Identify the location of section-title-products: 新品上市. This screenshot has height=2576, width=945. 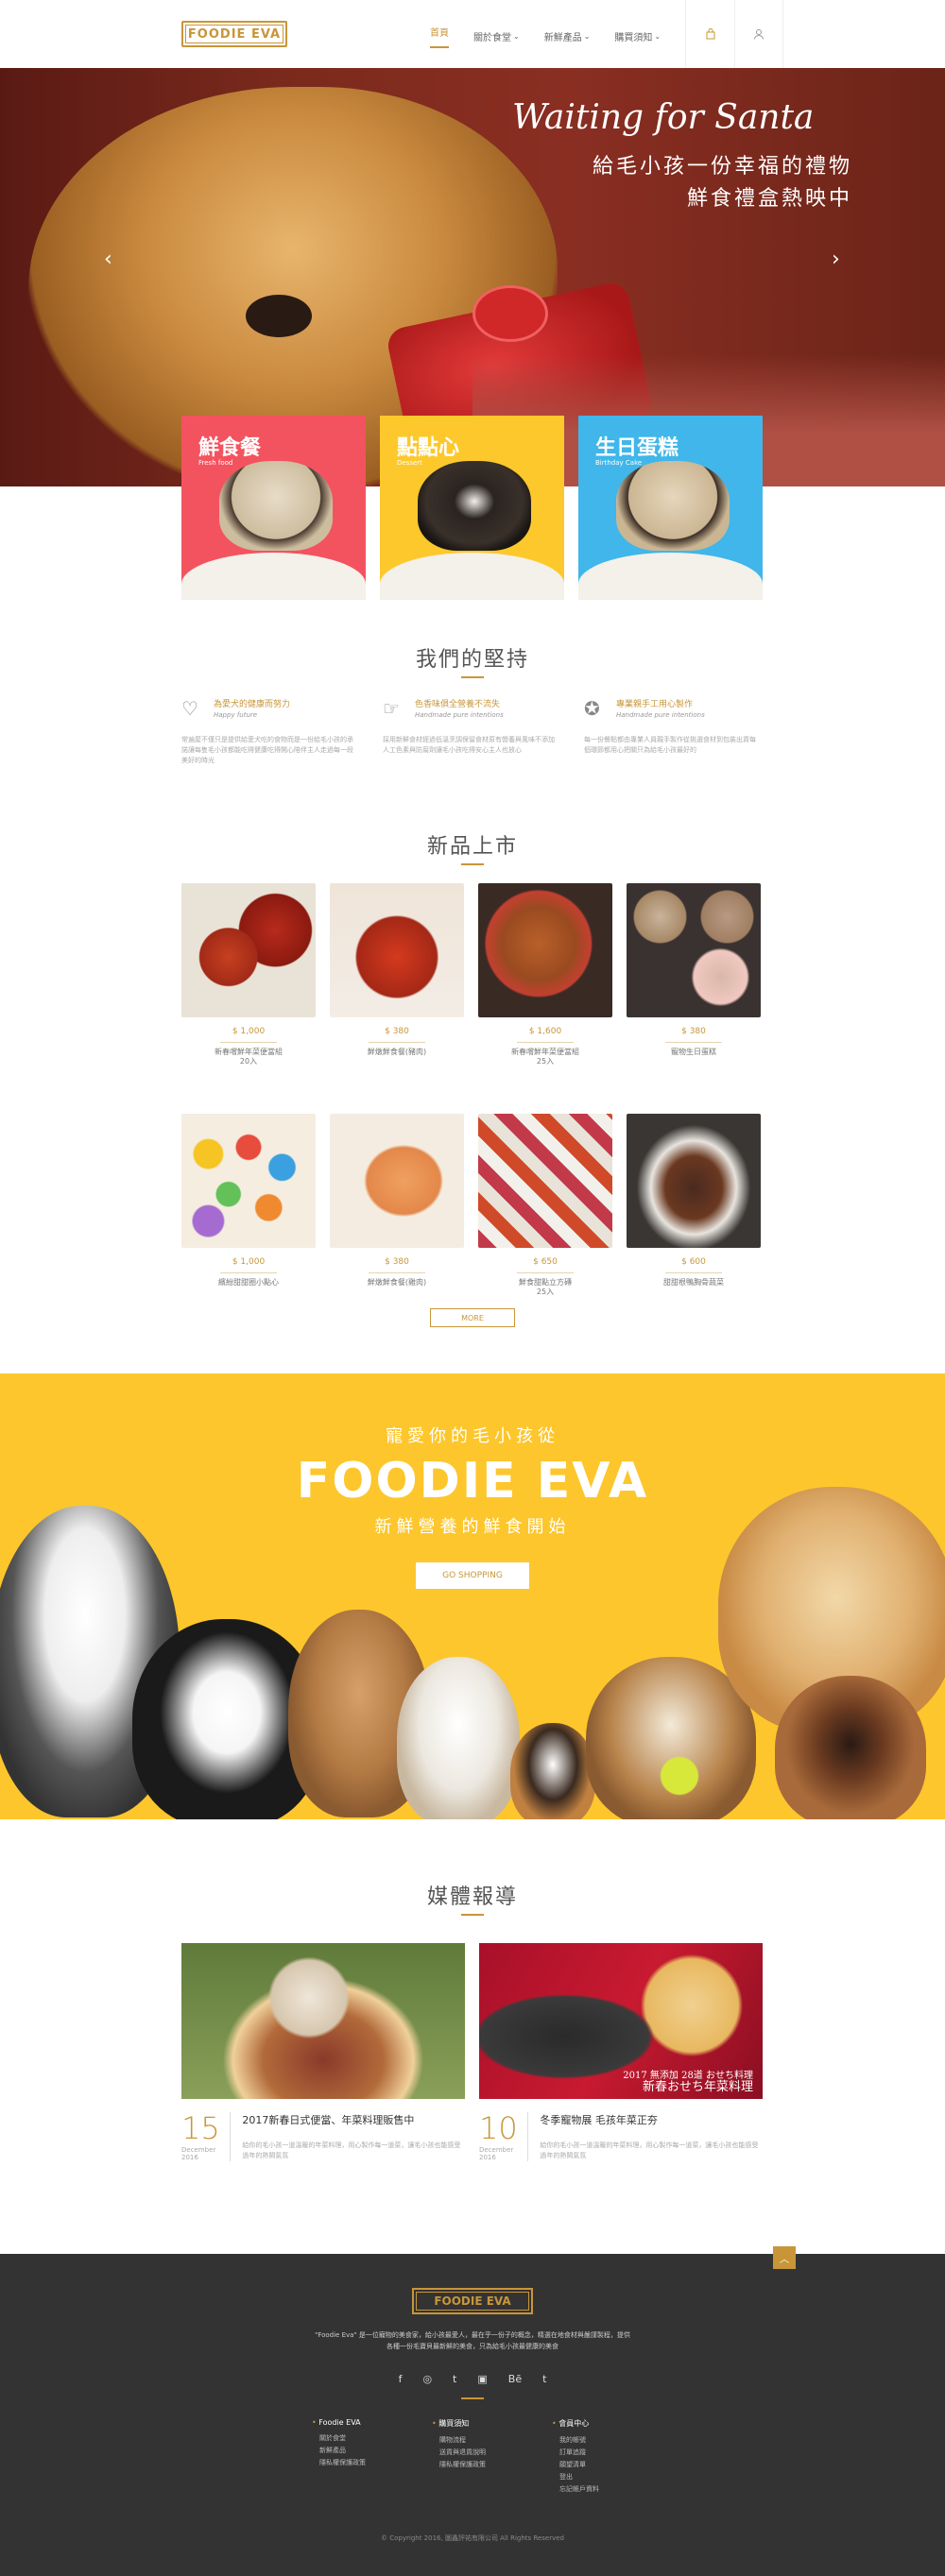
(472, 847).